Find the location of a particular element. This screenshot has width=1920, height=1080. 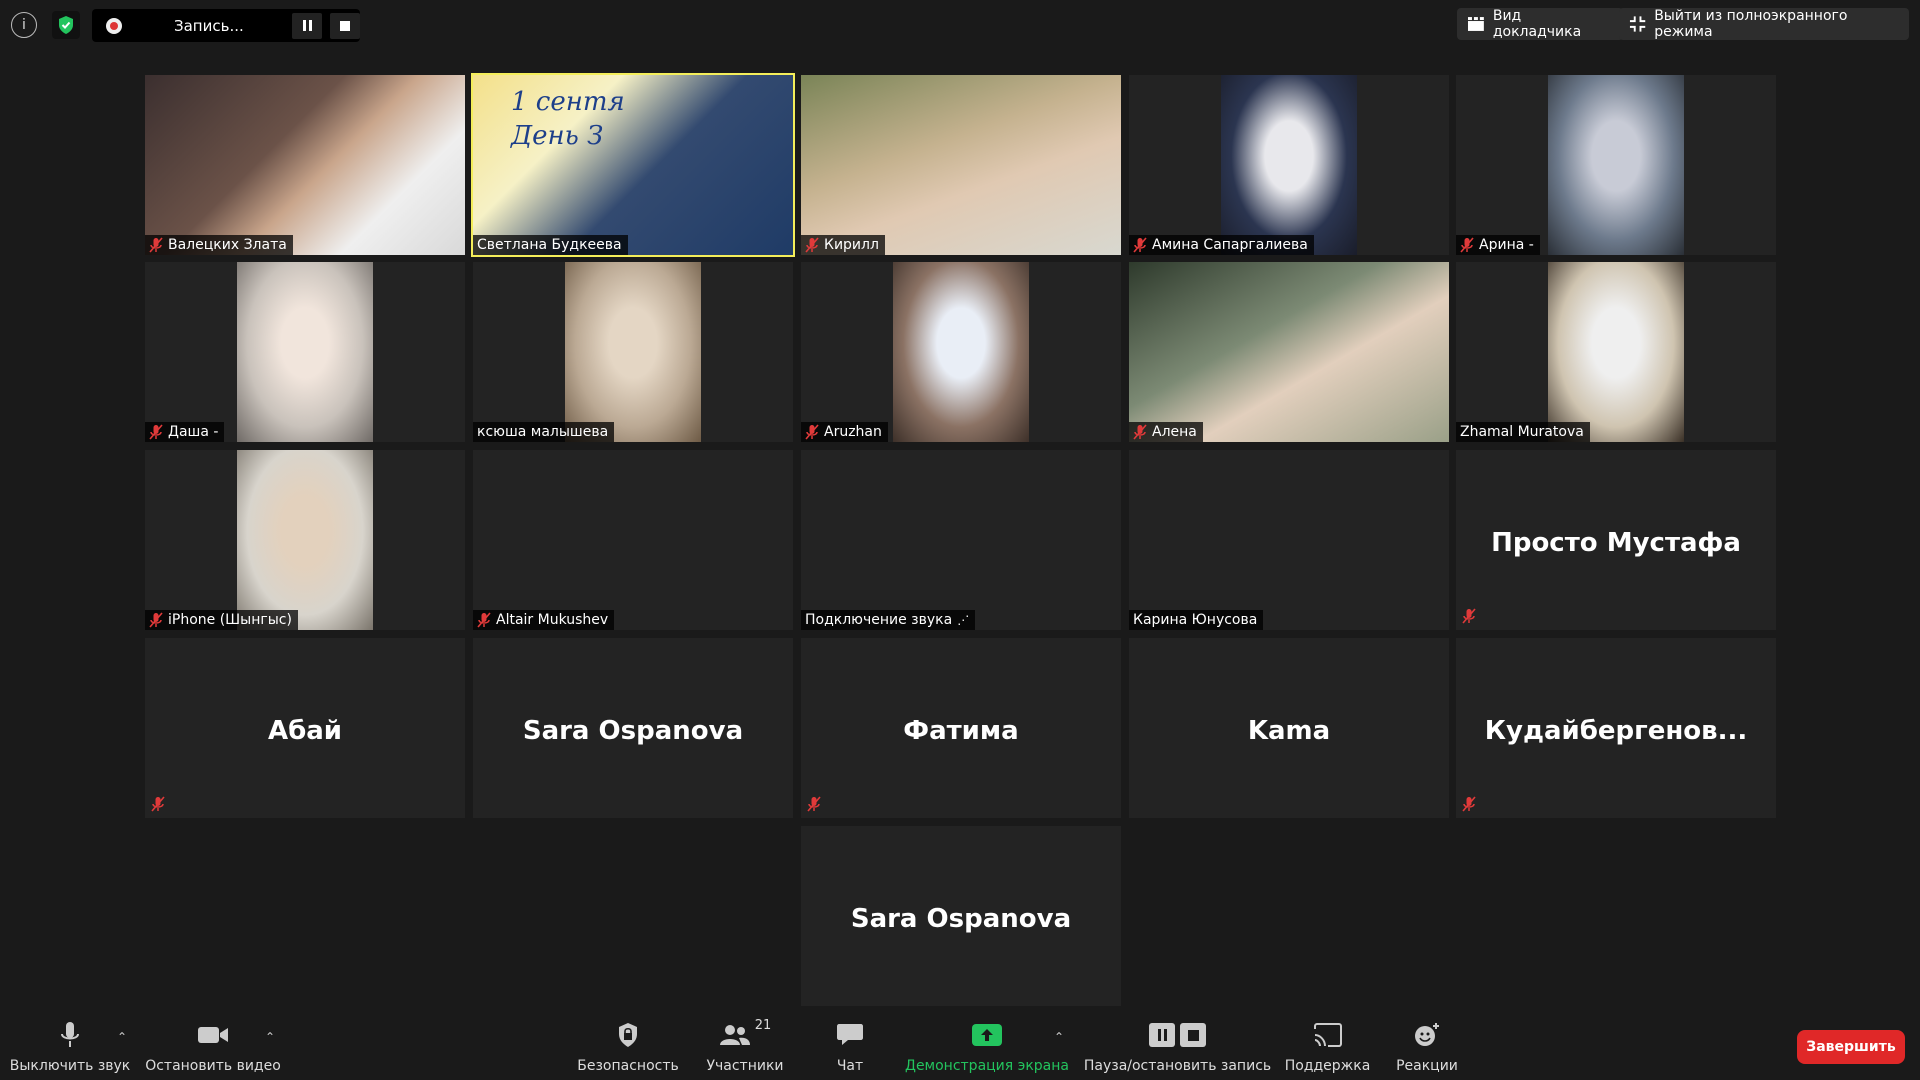

reactions-button: Реакции is located at coordinates (1427, 1045).